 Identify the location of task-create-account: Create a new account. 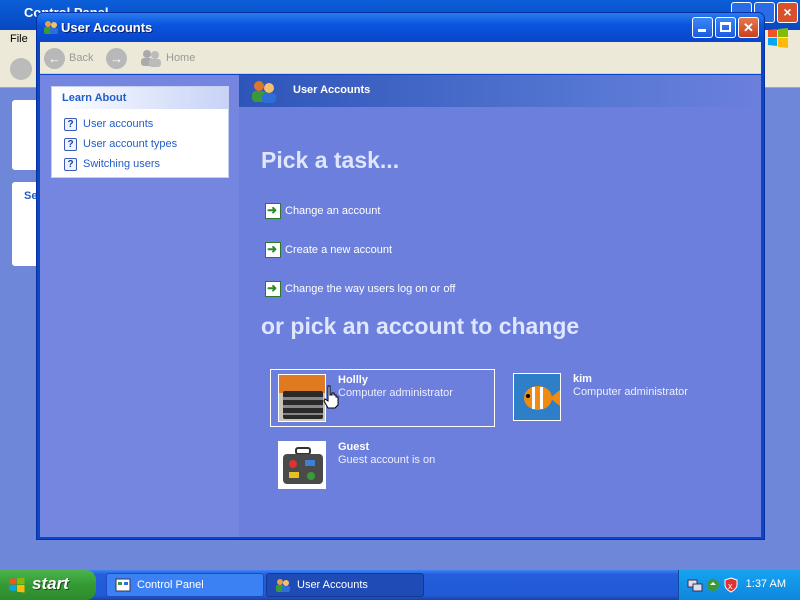
(328, 250).